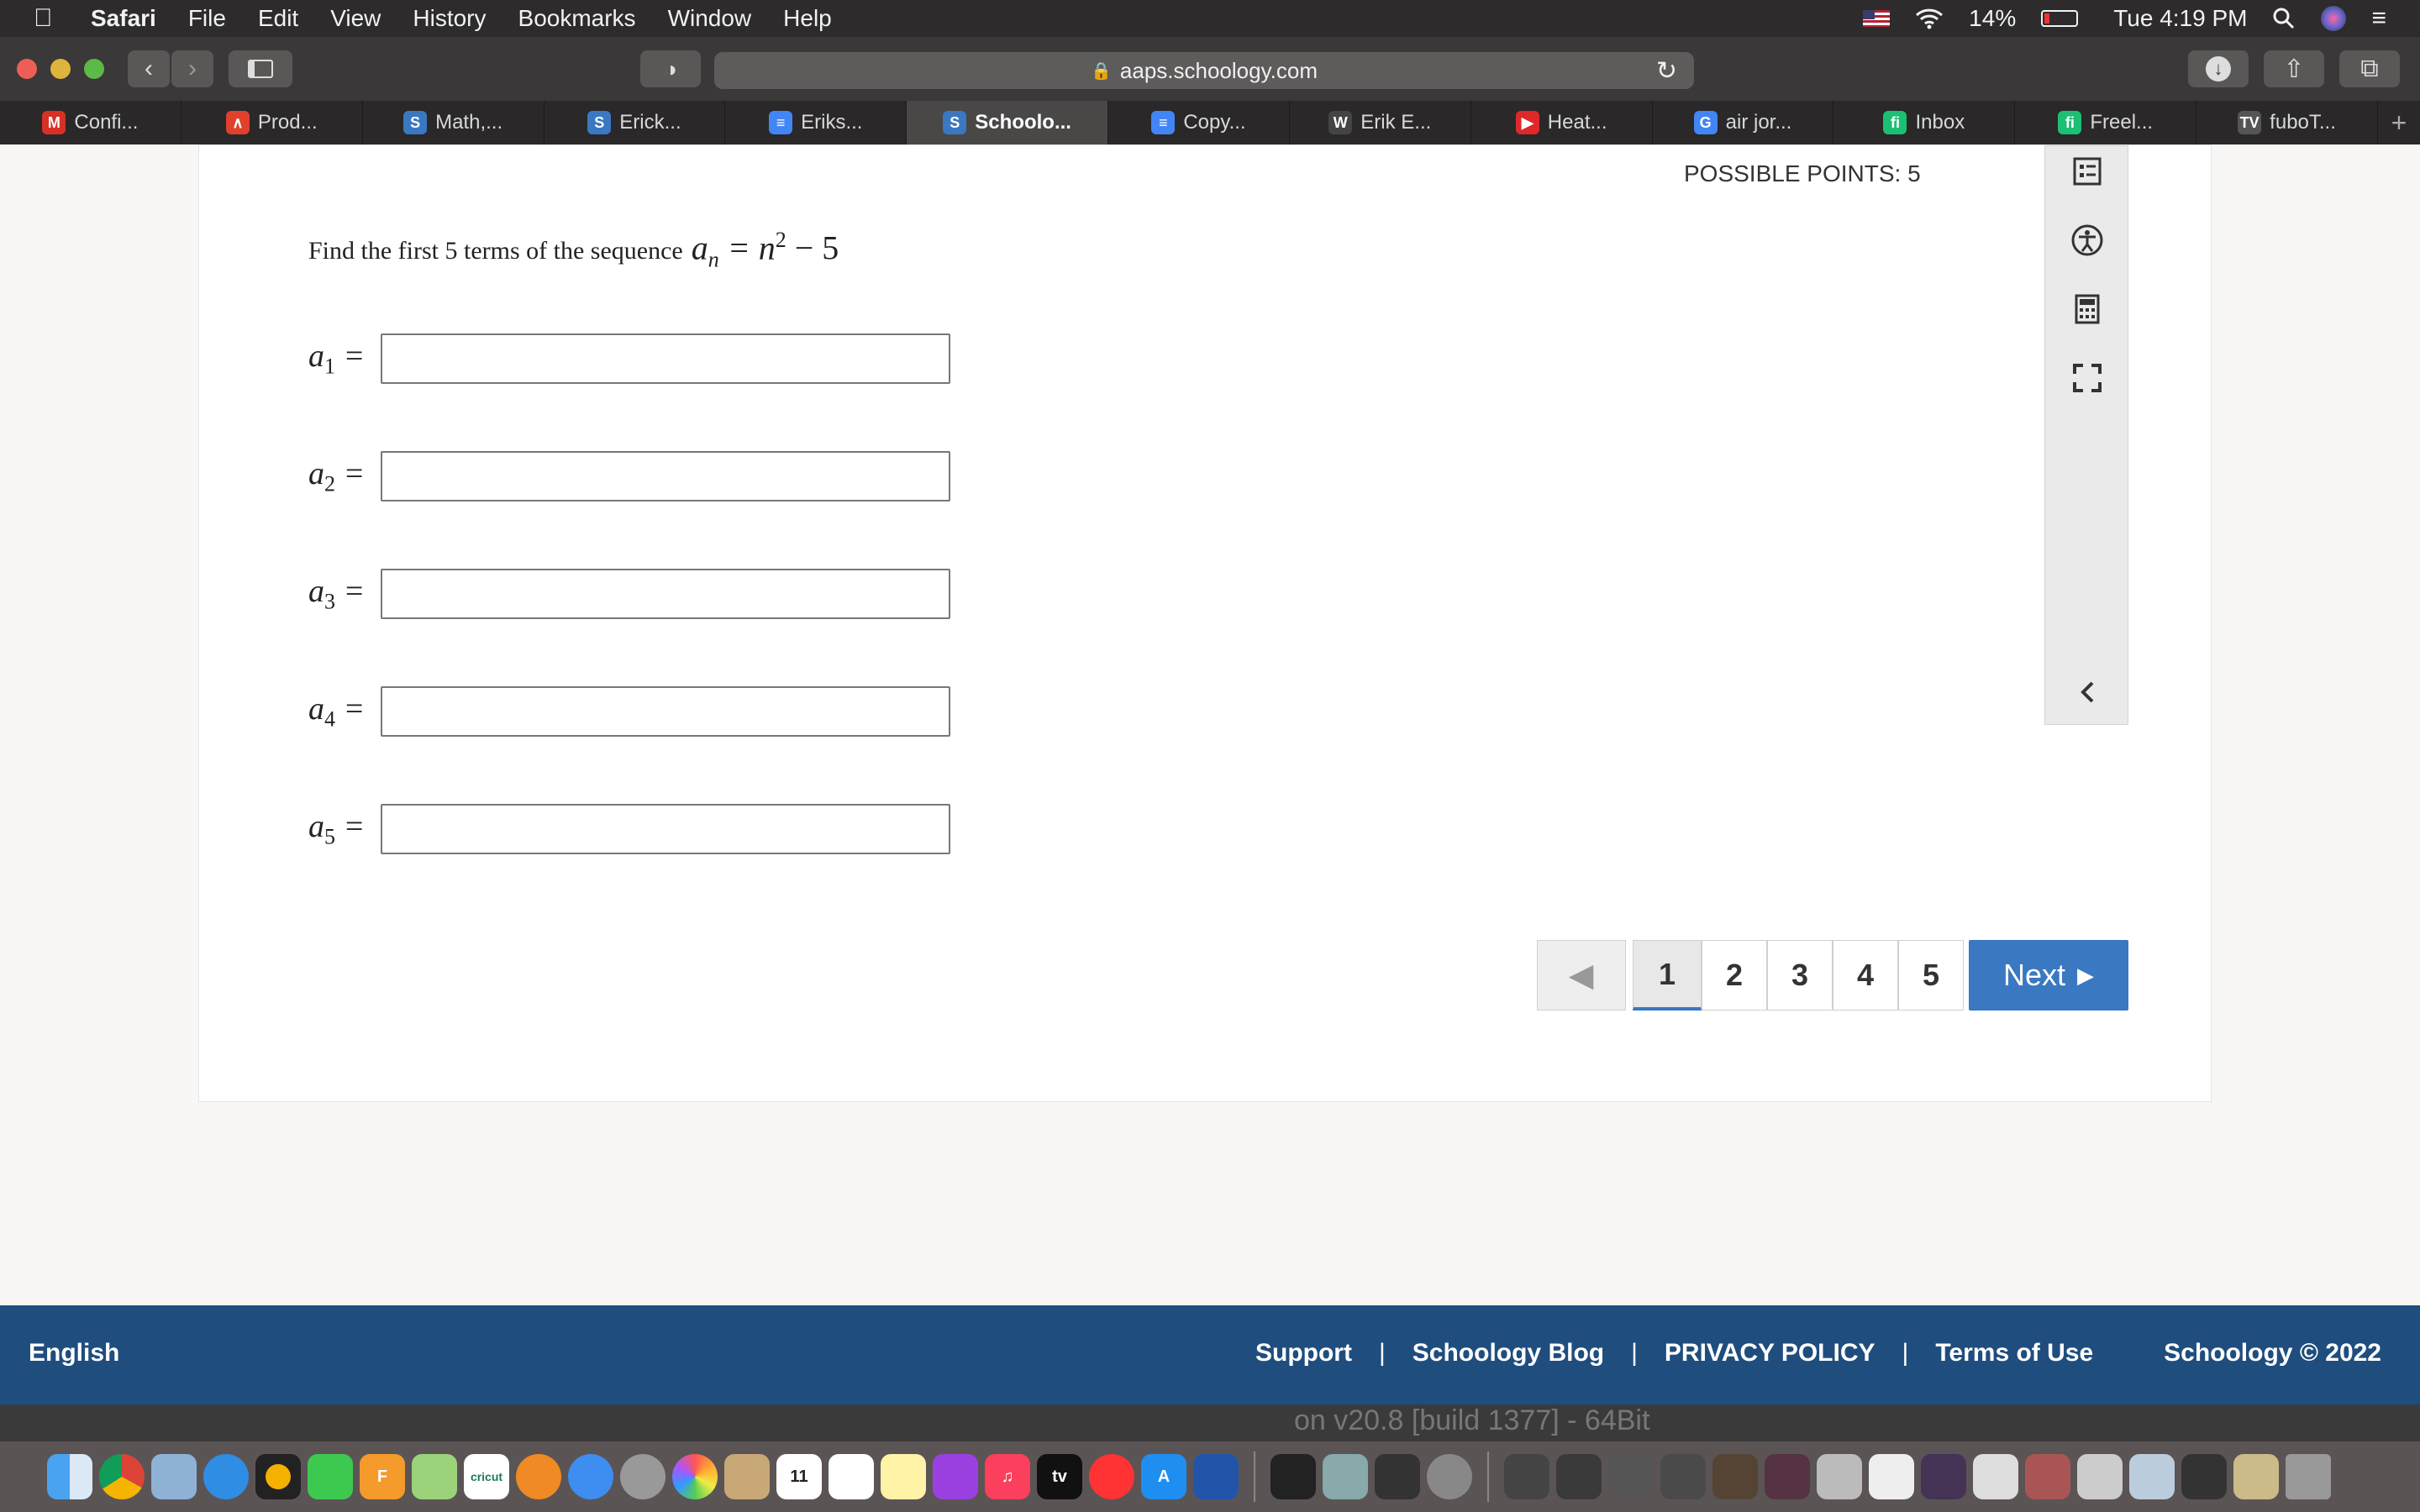 The height and width of the screenshot is (1512, 2420). Describe the element at coordinates (2218, 68) in the screenshot. I see `downloads-button: ↓` at that location.